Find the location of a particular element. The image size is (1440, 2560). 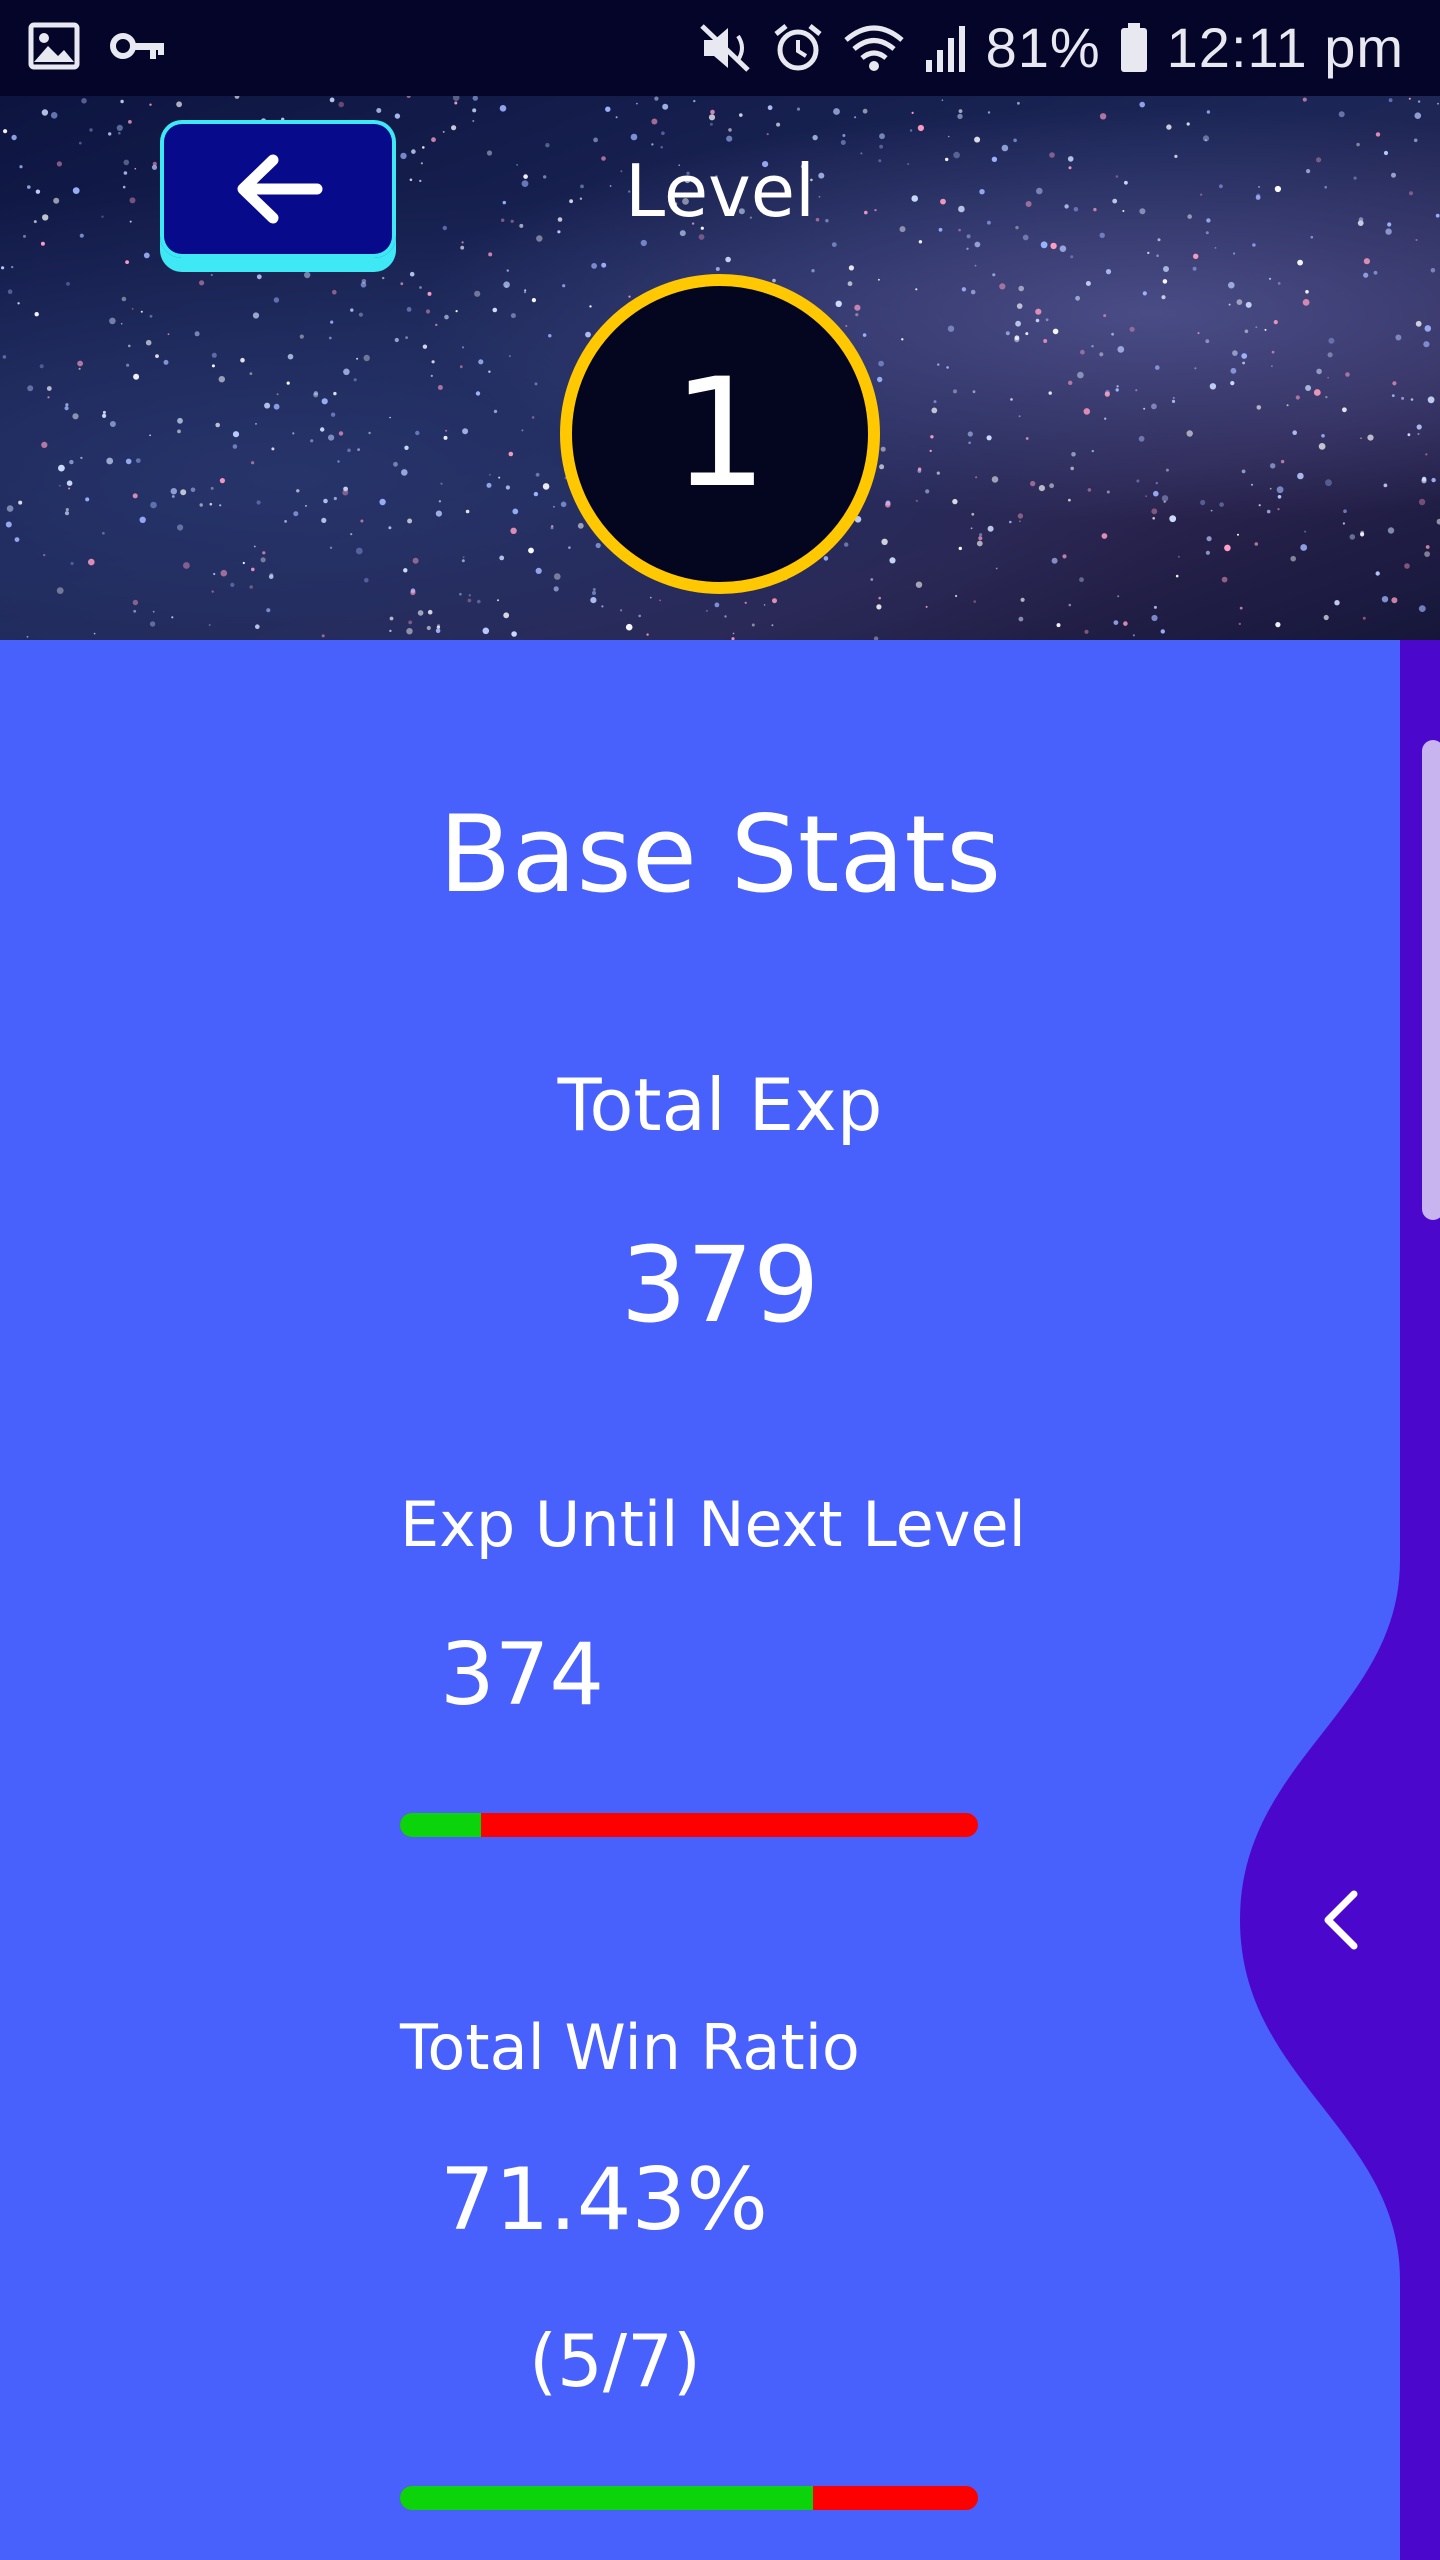

status-bar-left is located at coordinates (97, 46).